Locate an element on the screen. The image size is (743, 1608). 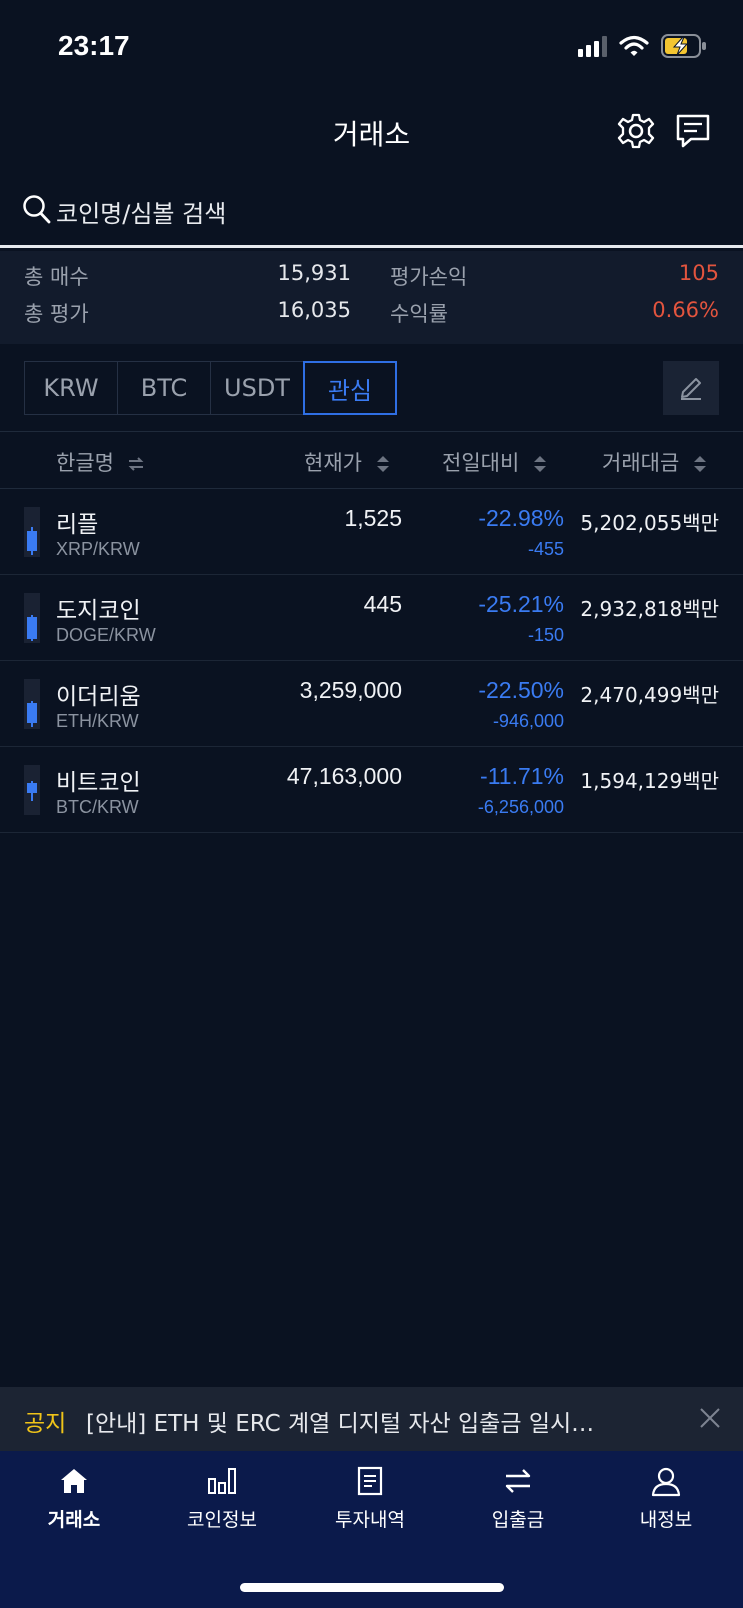
coin-change-abs: -150 is located at coordinates (545, 635).